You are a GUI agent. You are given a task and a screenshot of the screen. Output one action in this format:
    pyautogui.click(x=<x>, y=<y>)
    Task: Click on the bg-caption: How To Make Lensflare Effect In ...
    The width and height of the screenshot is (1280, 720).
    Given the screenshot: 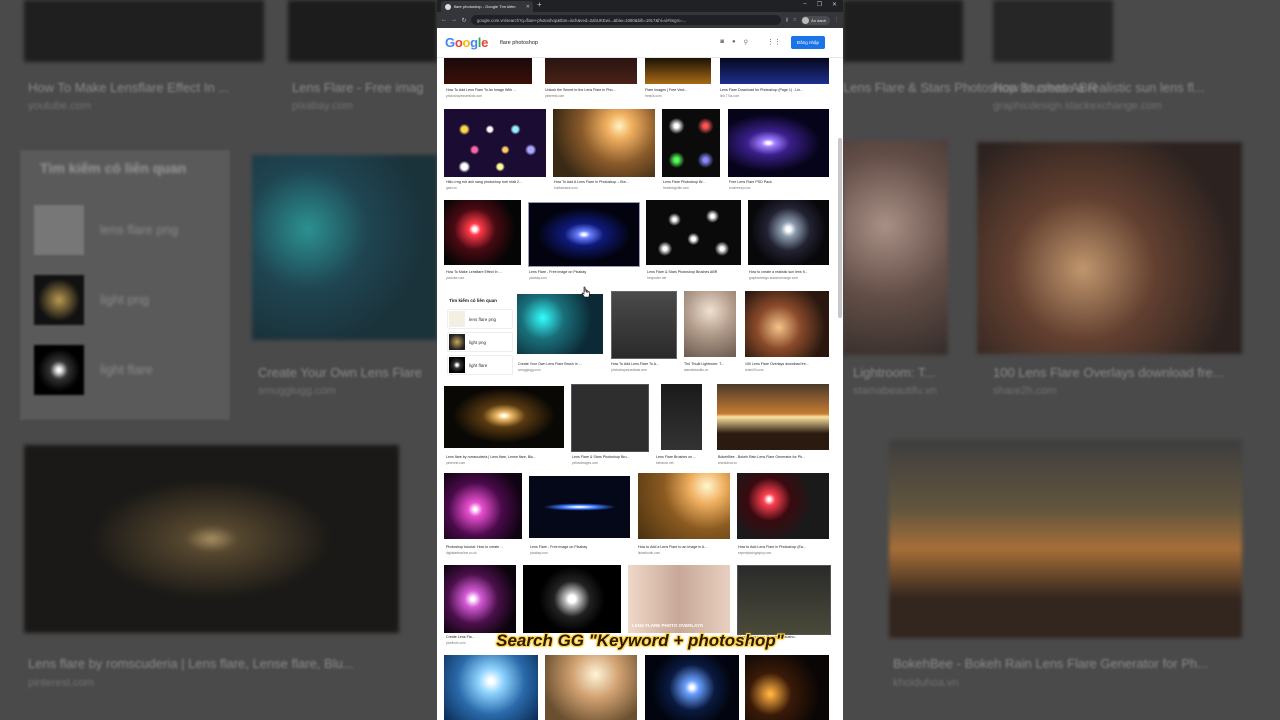 What is the action you would take?
    pyautogui.click(x=129, y=87)
    